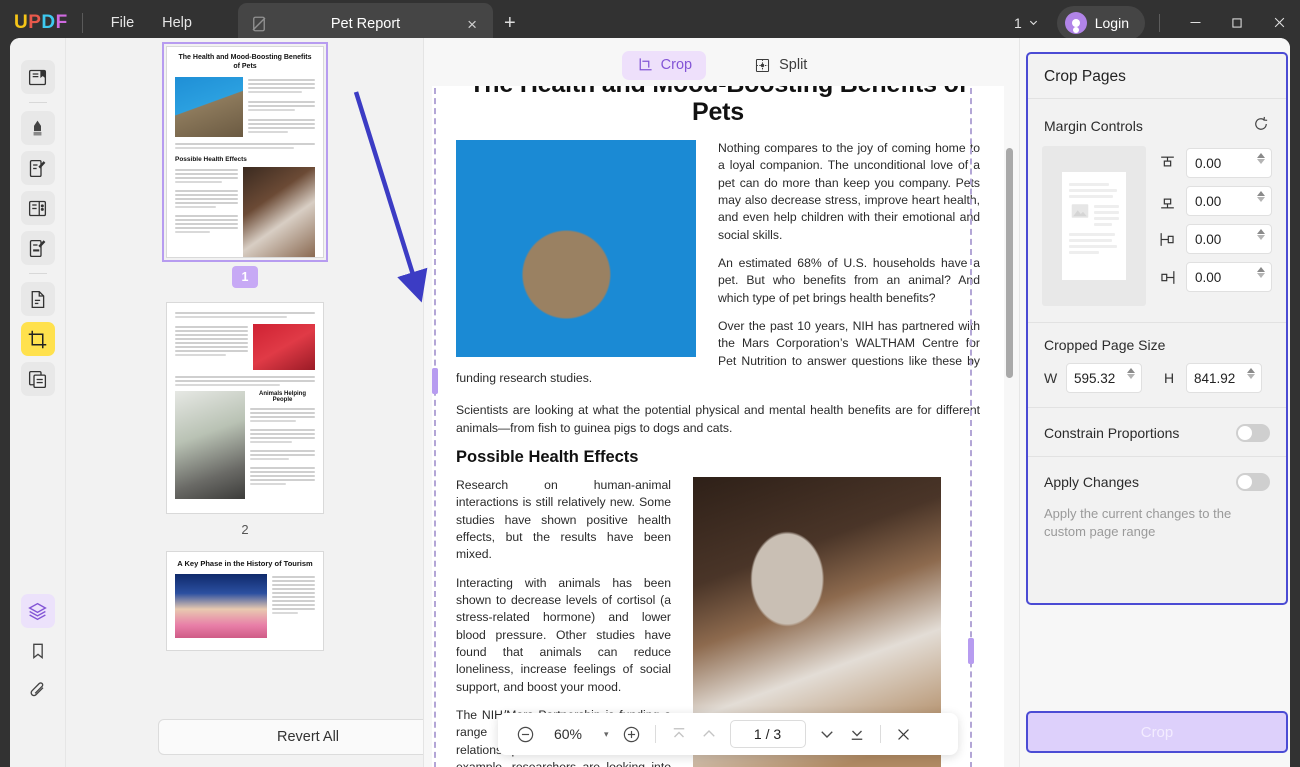  What do you see at coordinates (857, 734) in the screenshot?
I see `last-page-button` at bounding box center [857, 734].